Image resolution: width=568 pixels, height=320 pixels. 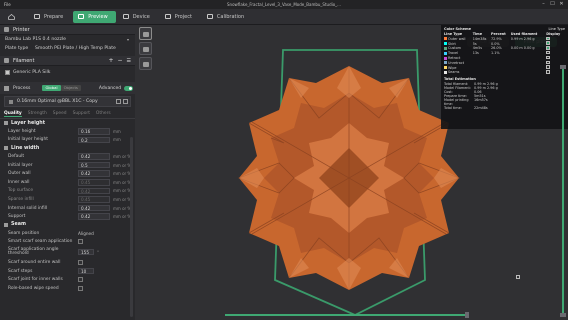 What do you see at coordinates (94, 156) in the screenshot?
I see `line-width-default-input: 0.42` at bounding box center [94, 156].